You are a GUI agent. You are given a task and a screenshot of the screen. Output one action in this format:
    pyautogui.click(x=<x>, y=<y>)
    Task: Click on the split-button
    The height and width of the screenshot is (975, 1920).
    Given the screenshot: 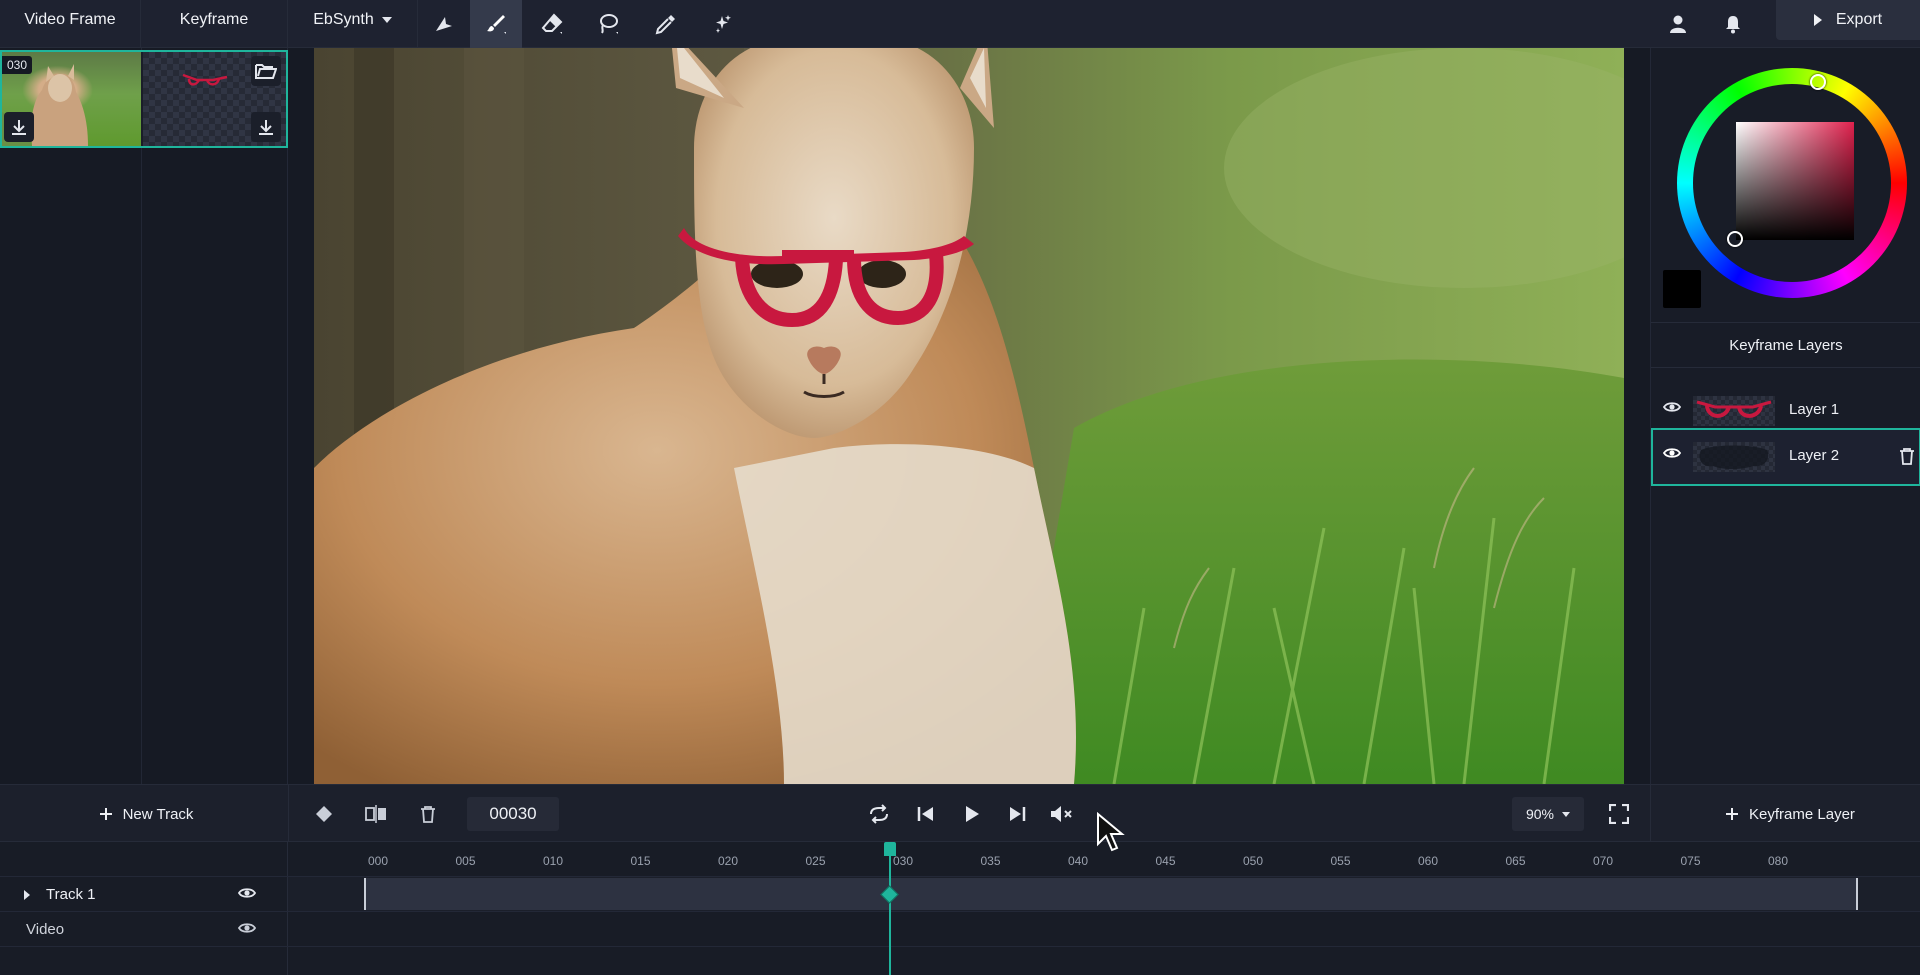 What is the action you would take?
    pyautogui.click(x=376, y=814)
    